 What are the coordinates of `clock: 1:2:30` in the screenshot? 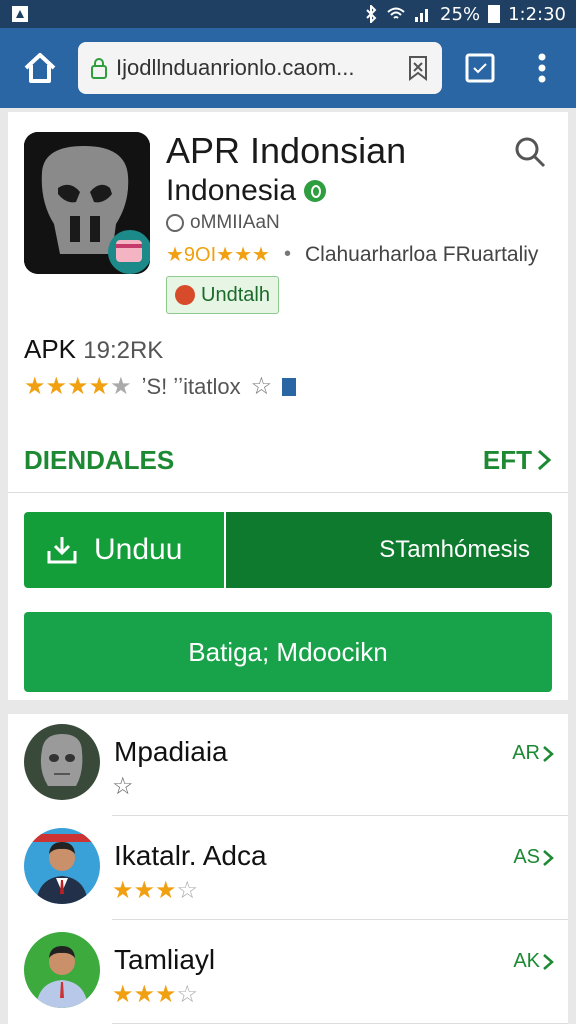 It's located at (537, 14).